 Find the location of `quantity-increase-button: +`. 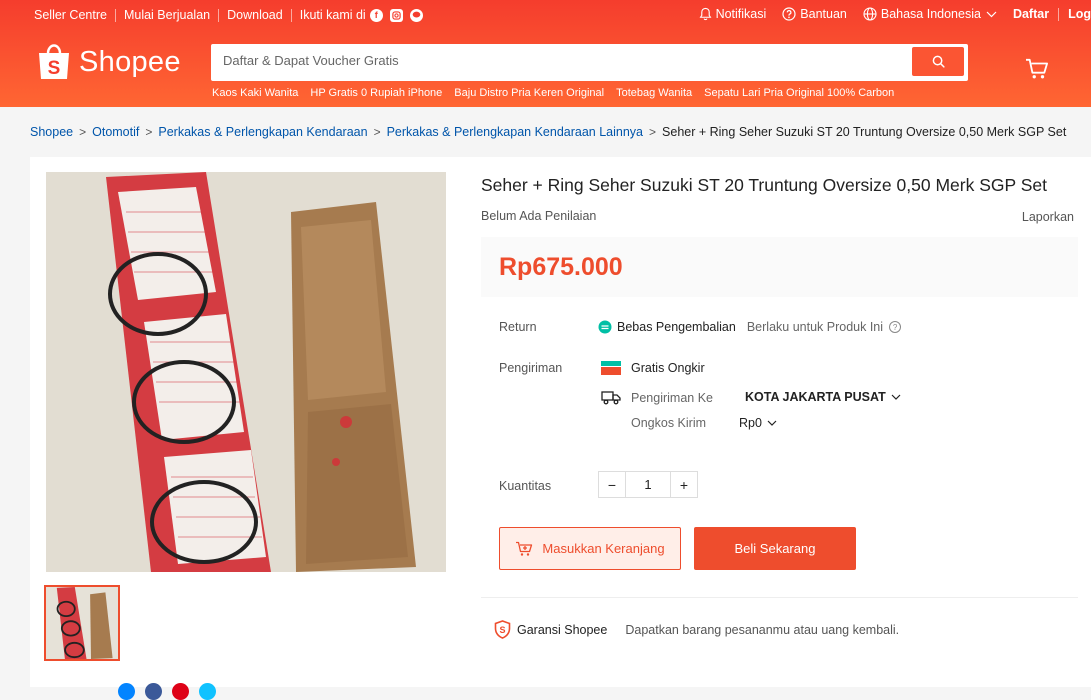

quantity-increase-button: + is located at coordinates (684, 484).